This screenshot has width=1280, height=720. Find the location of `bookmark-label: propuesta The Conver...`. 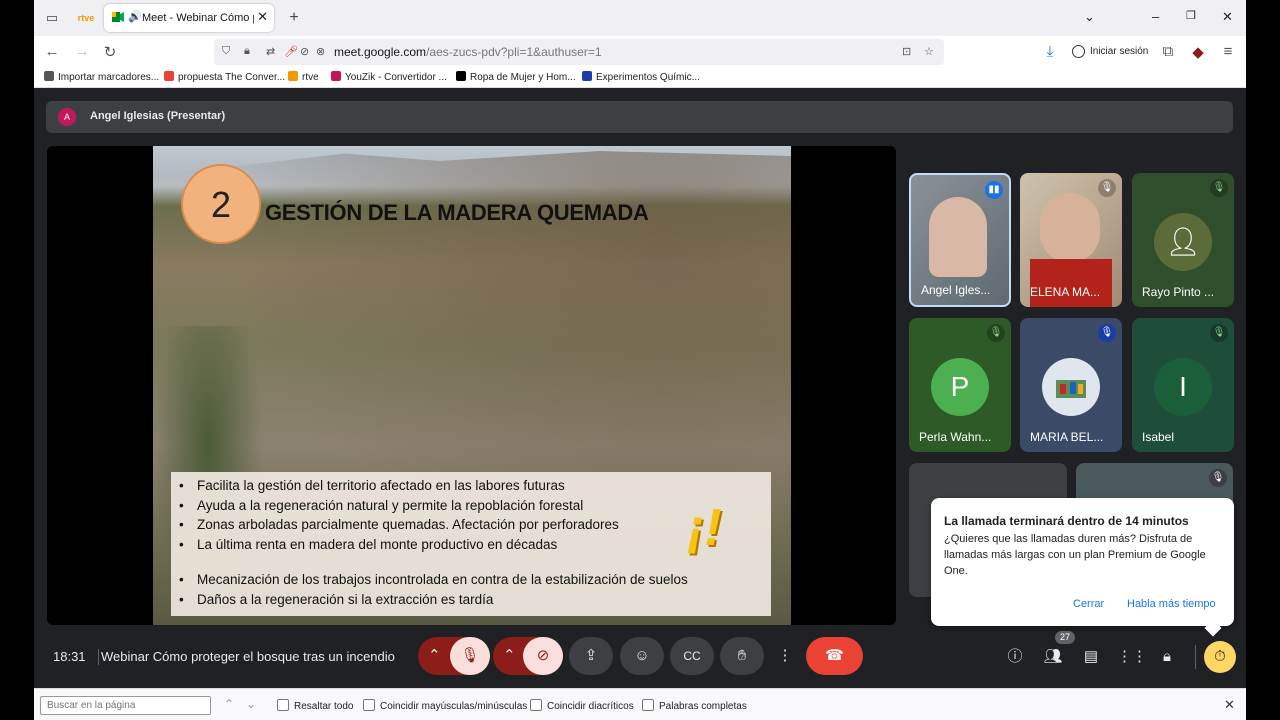

bookmark-label: propuesta The Conver... is located at coordinates (232, 77).